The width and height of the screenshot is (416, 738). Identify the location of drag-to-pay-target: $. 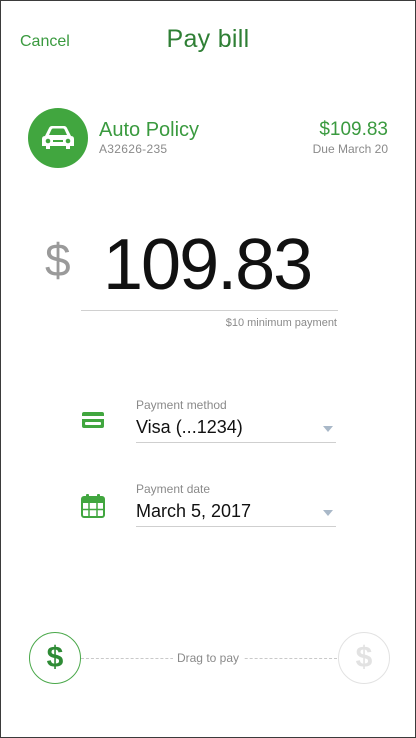
(364, 658).